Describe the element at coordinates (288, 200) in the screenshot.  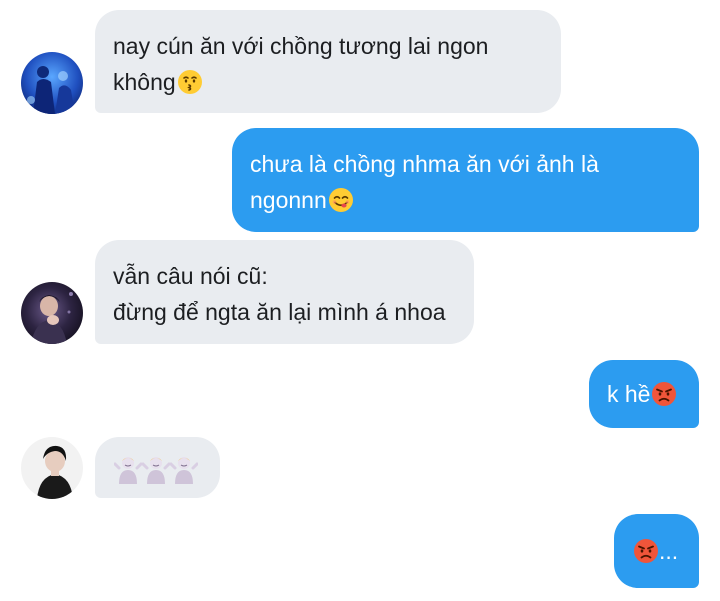
I see `message-text-line: ngonnn` at that location.